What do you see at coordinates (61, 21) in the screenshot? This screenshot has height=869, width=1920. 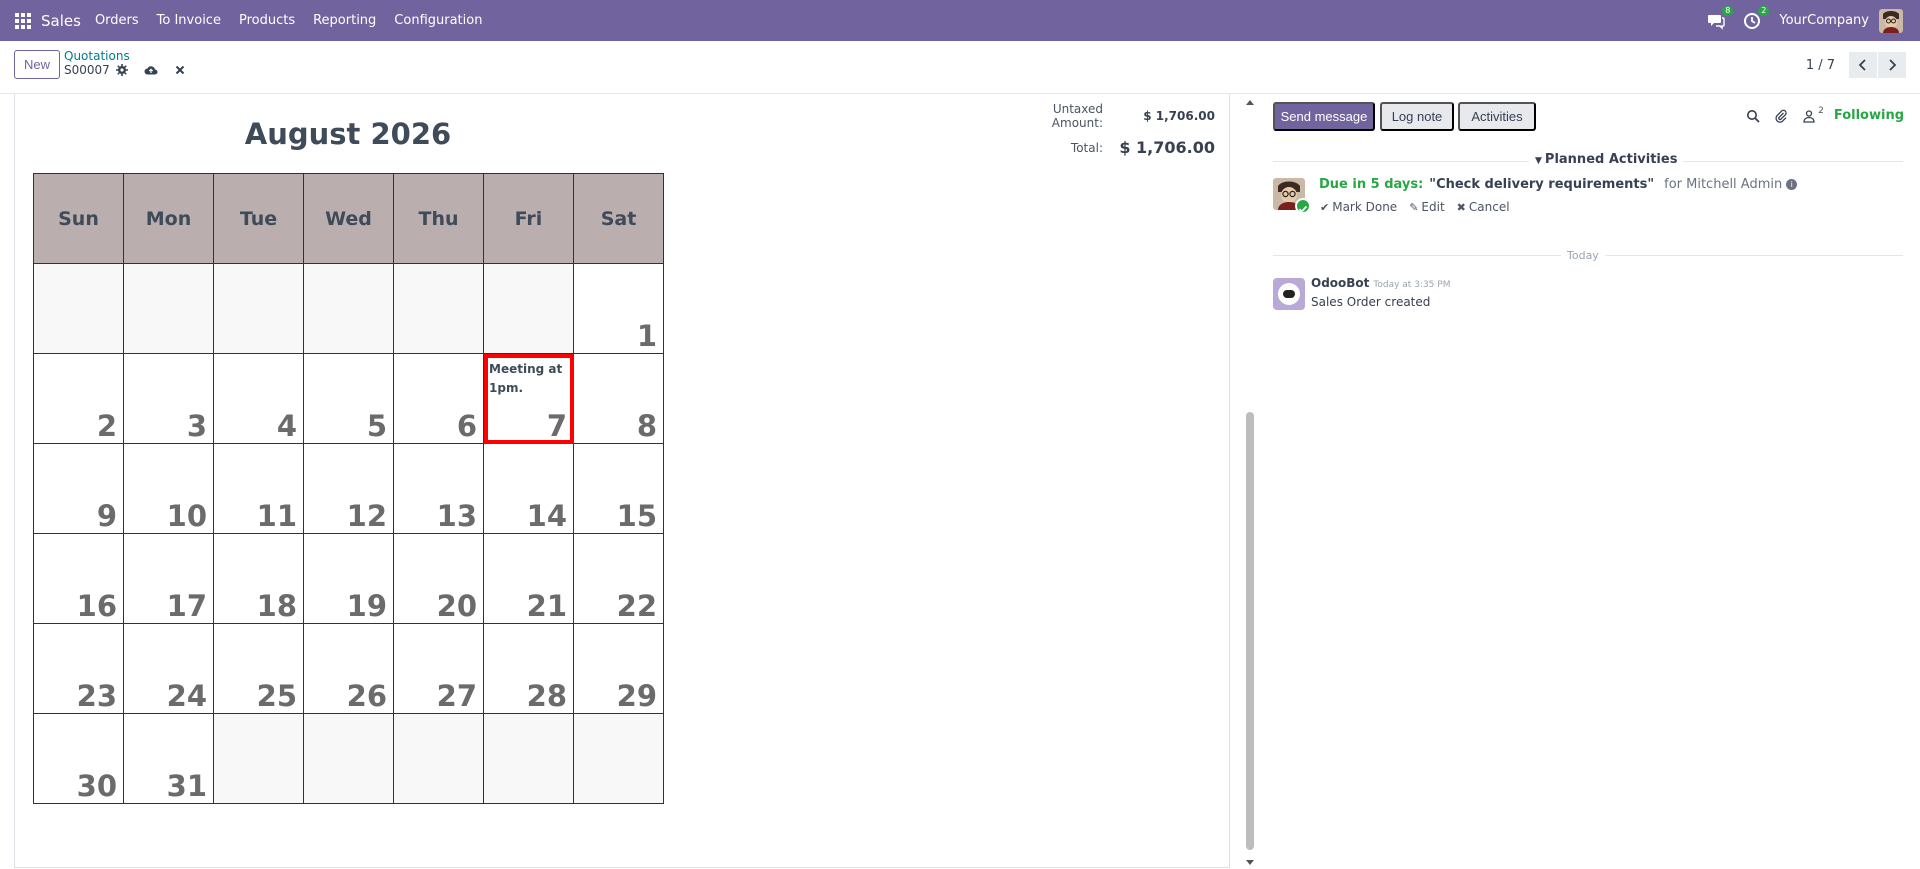 I see `app-brand: Sales` at bounding box center [61, 21].